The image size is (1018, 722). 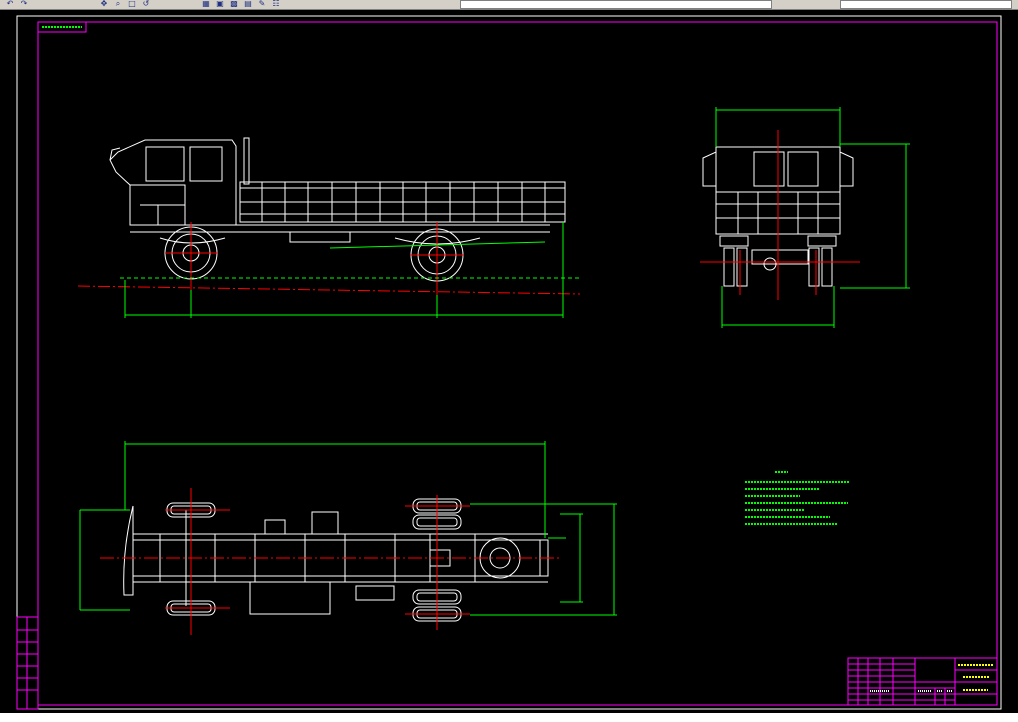 What do you see at coordinates (27, 663) in the screenshot?
I see `revision-block` at bounding box center [27, 663].